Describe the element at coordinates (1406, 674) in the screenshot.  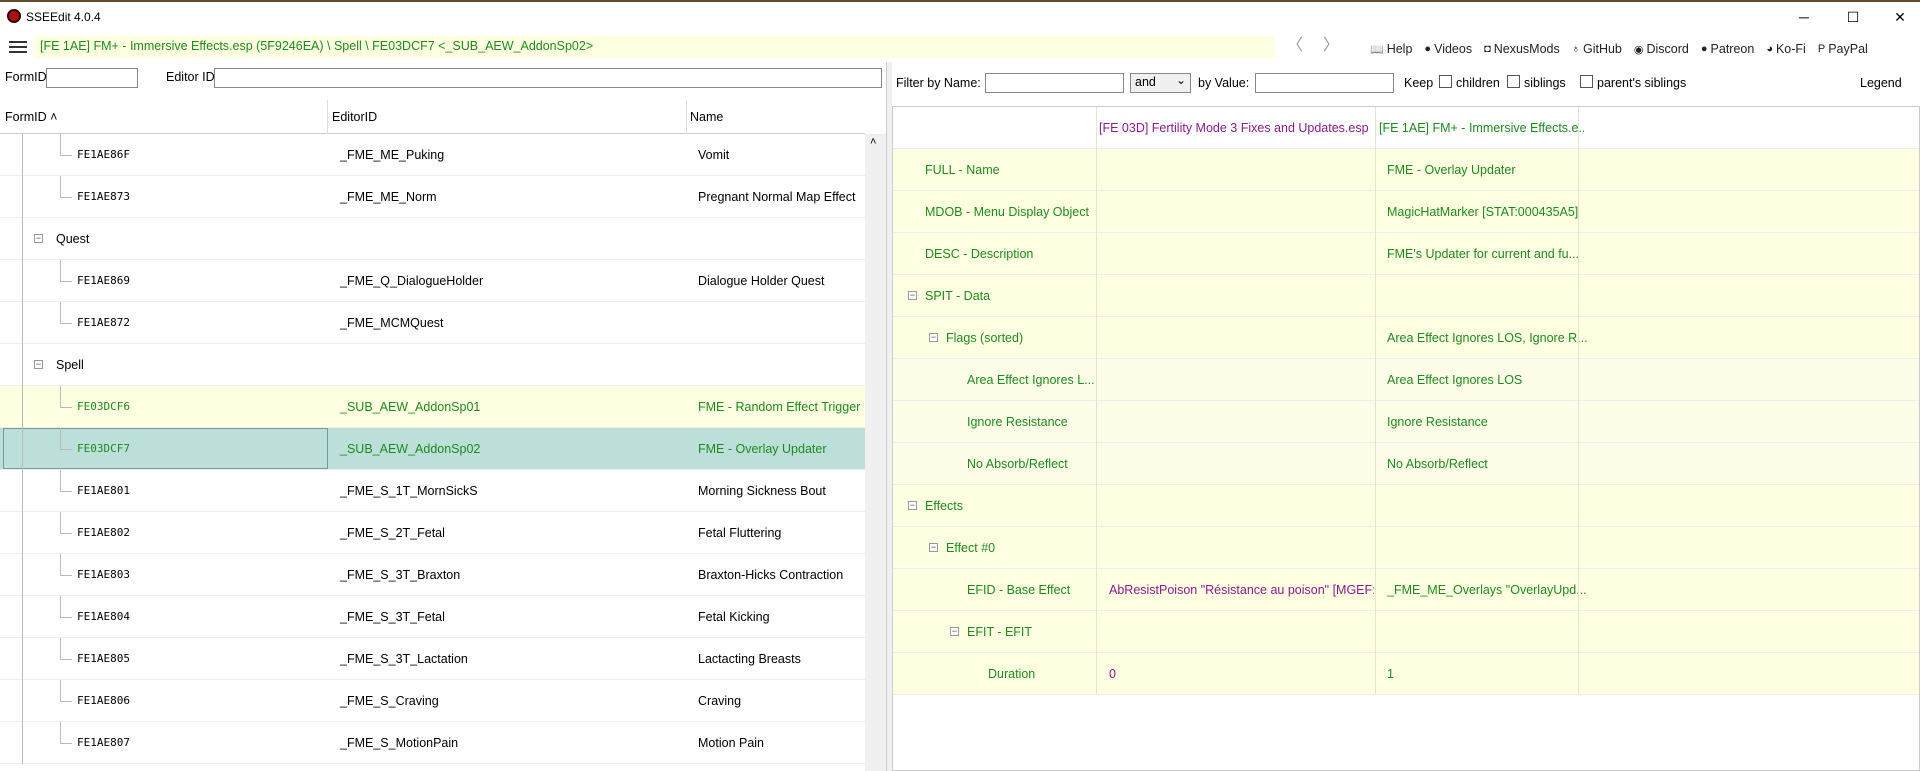
I see `record-field-row: Duration 0 1` at that location.